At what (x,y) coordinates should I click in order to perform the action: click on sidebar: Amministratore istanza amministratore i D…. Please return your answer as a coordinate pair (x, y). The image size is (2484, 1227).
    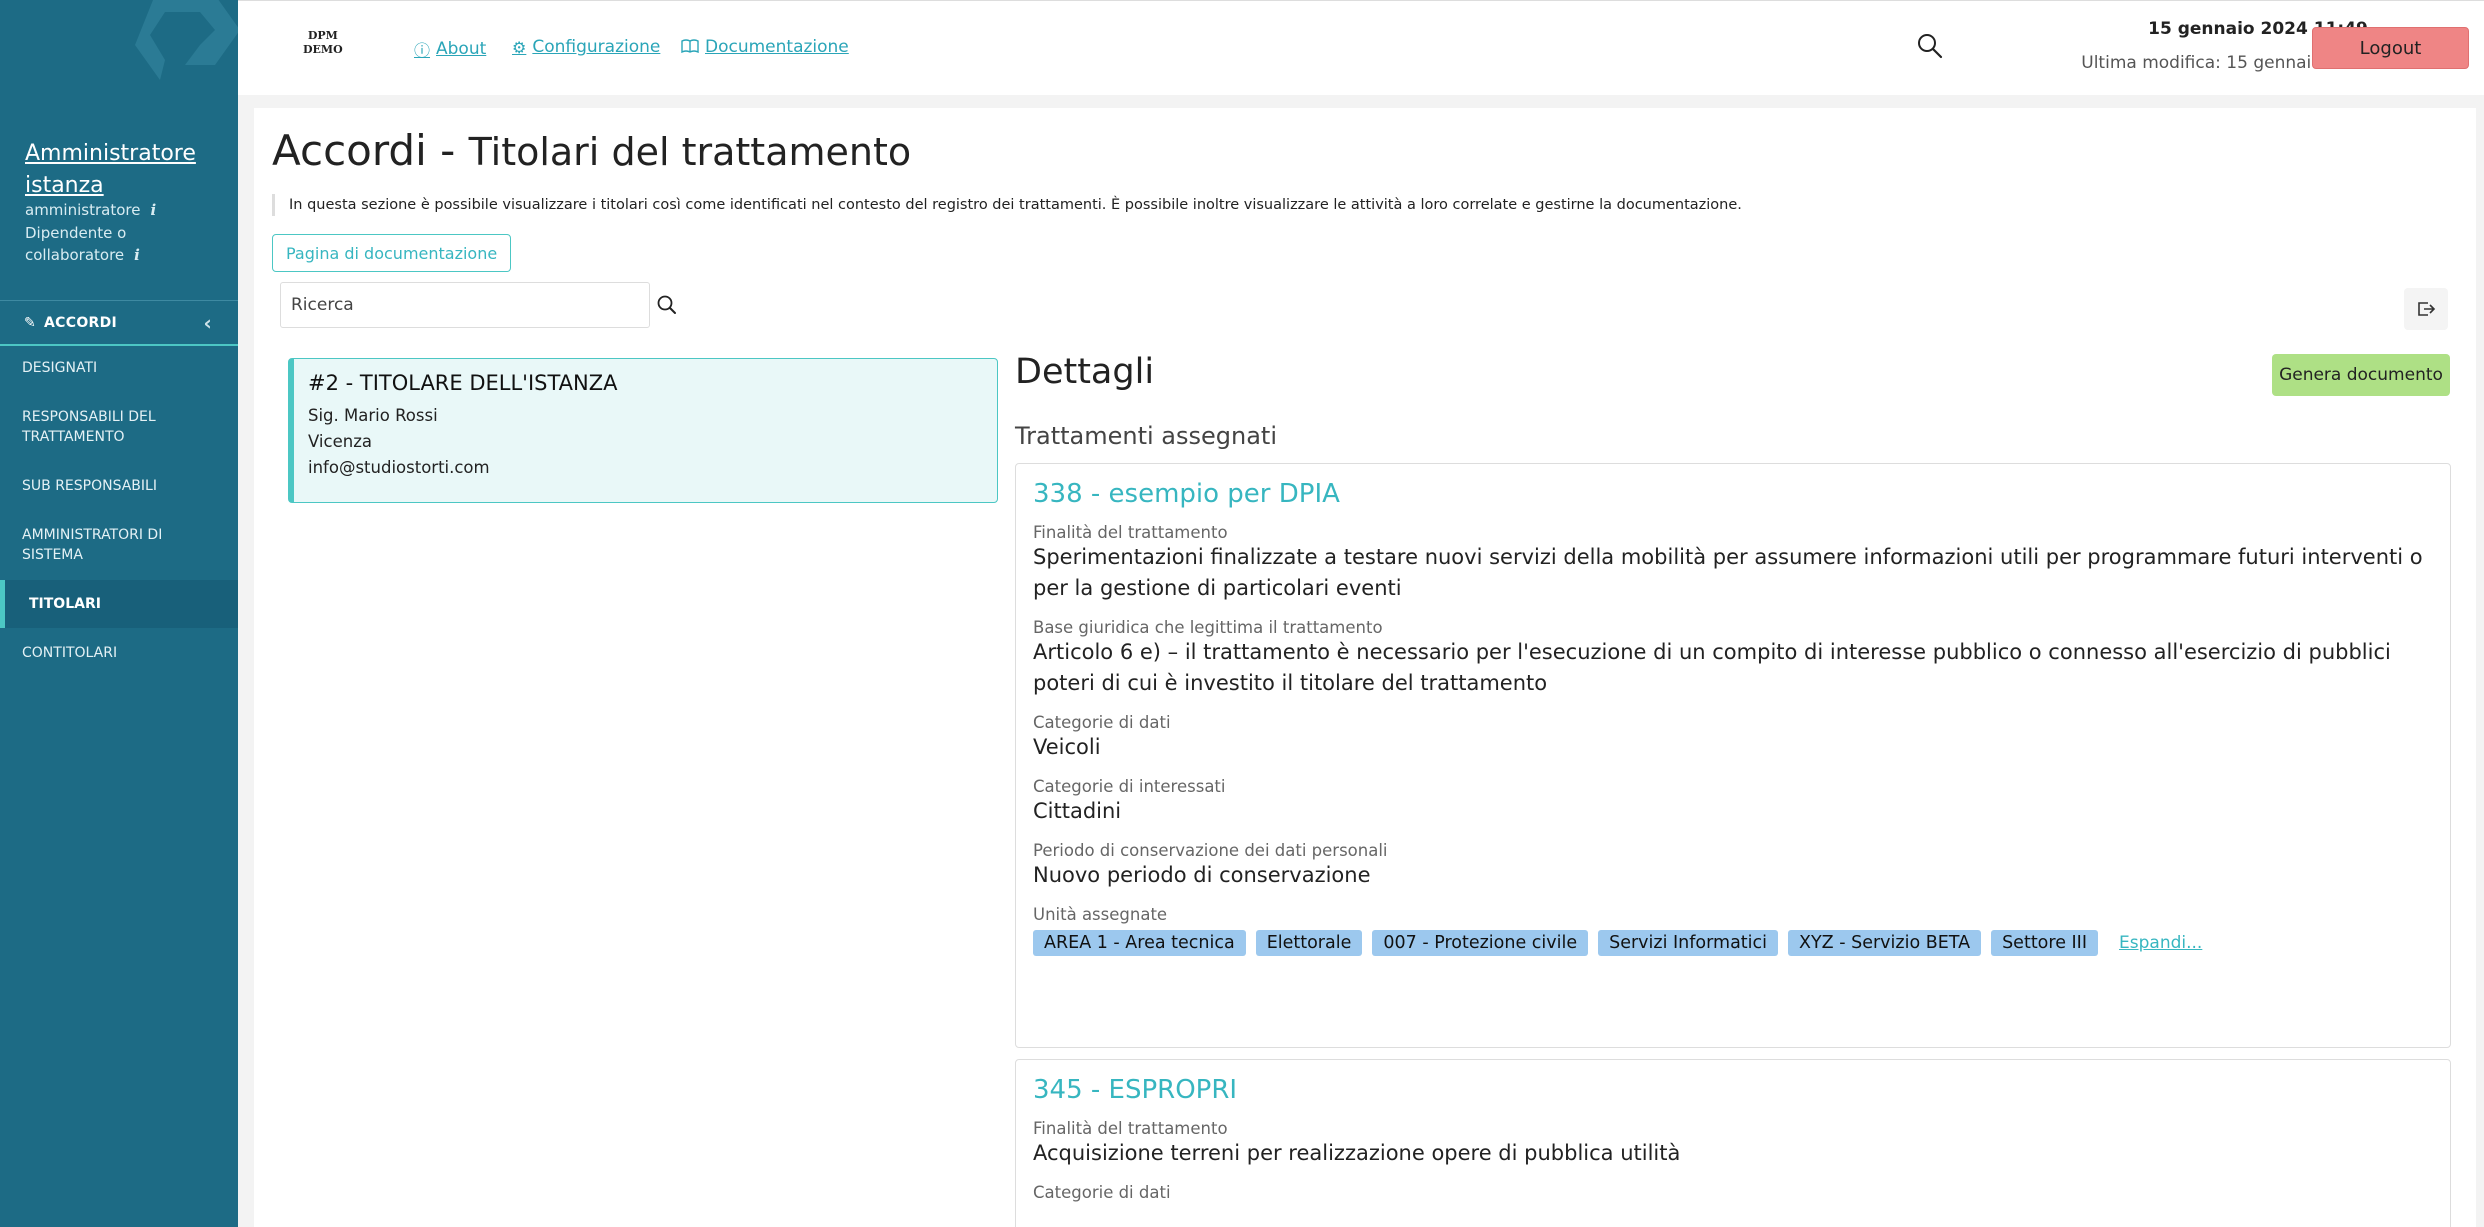
    Looking at the image, I should click on (119, 613).